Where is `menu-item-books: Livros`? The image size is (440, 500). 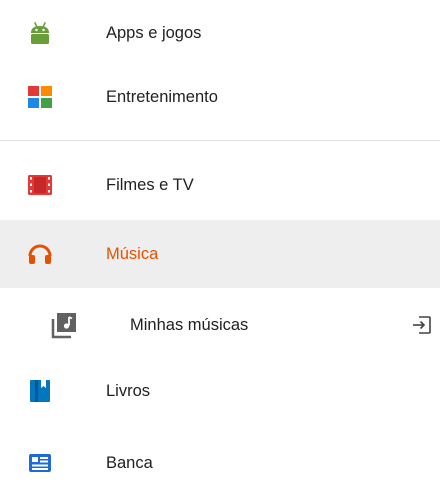
menu-item-books: Livros is located at coordinates (220, 391).